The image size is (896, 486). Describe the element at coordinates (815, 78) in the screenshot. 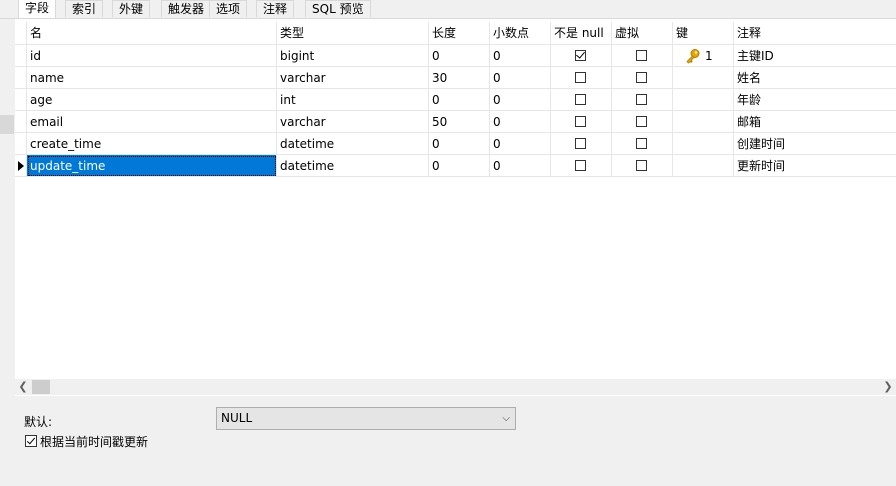

I see `field-comment: 姓名` at that location.